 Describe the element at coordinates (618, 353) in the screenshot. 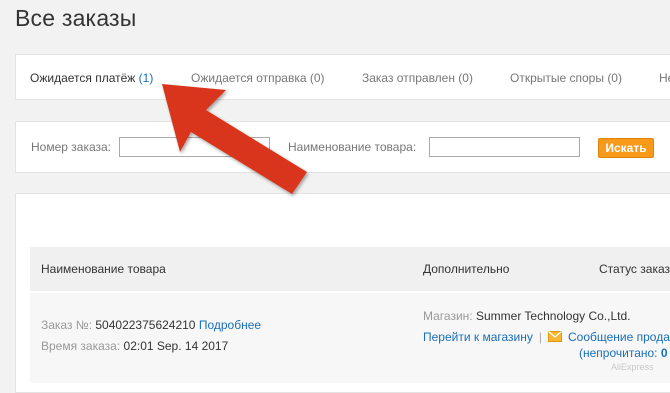

I see `unread-label: (непрочитано:` at that location.